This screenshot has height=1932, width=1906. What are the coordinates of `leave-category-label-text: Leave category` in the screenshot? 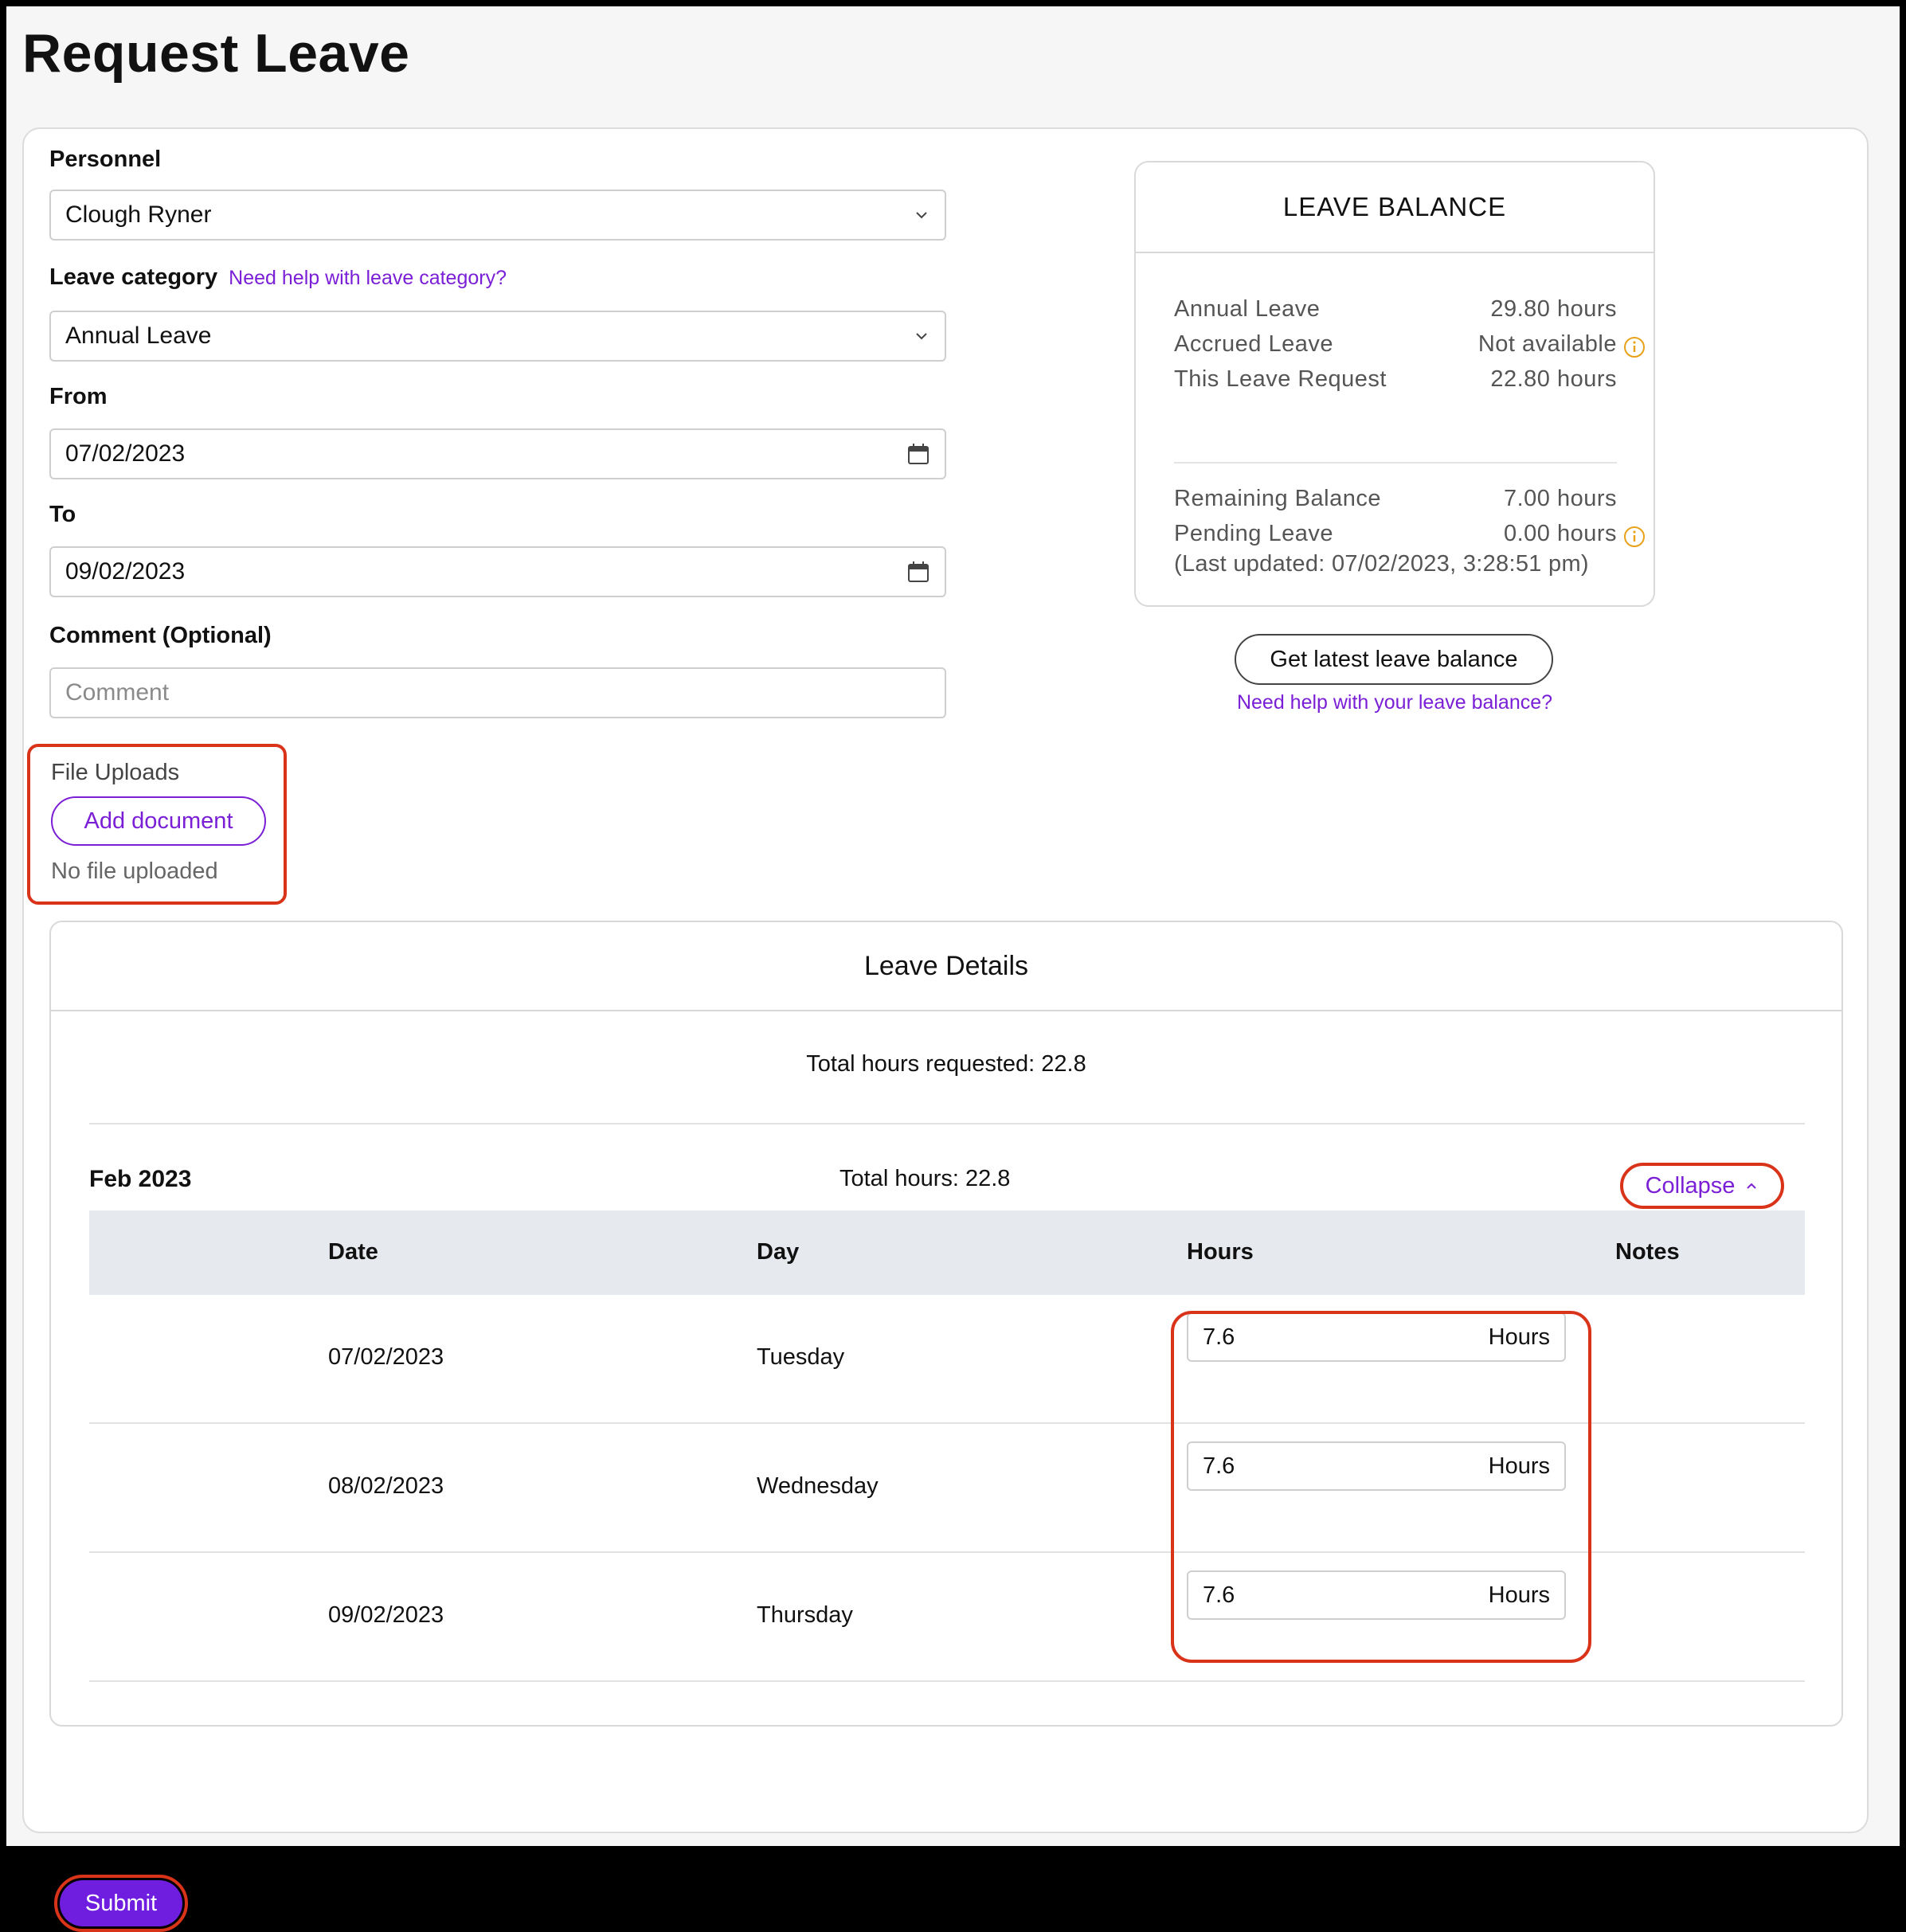 It's located at (133, 277).